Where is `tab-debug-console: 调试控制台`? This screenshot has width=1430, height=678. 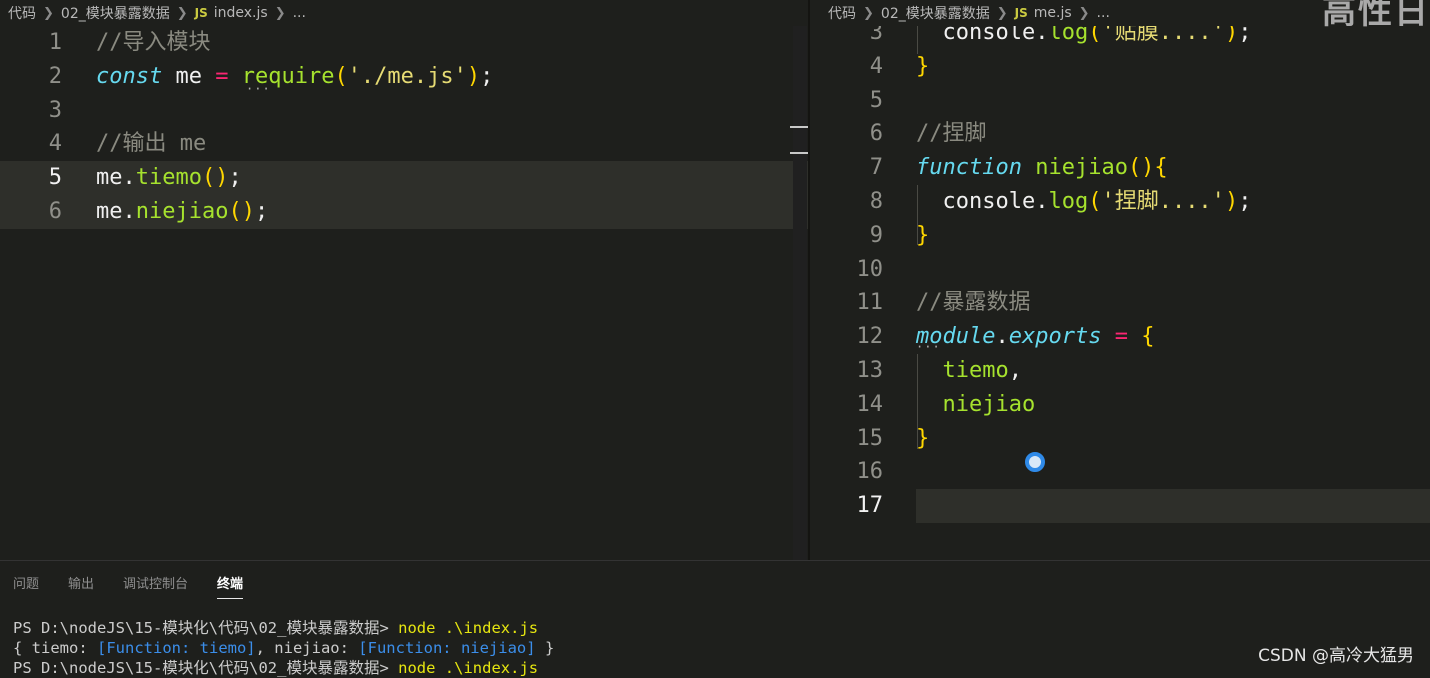 tab-debug-console: 调试控制台 is located at coordinates (155, 586).